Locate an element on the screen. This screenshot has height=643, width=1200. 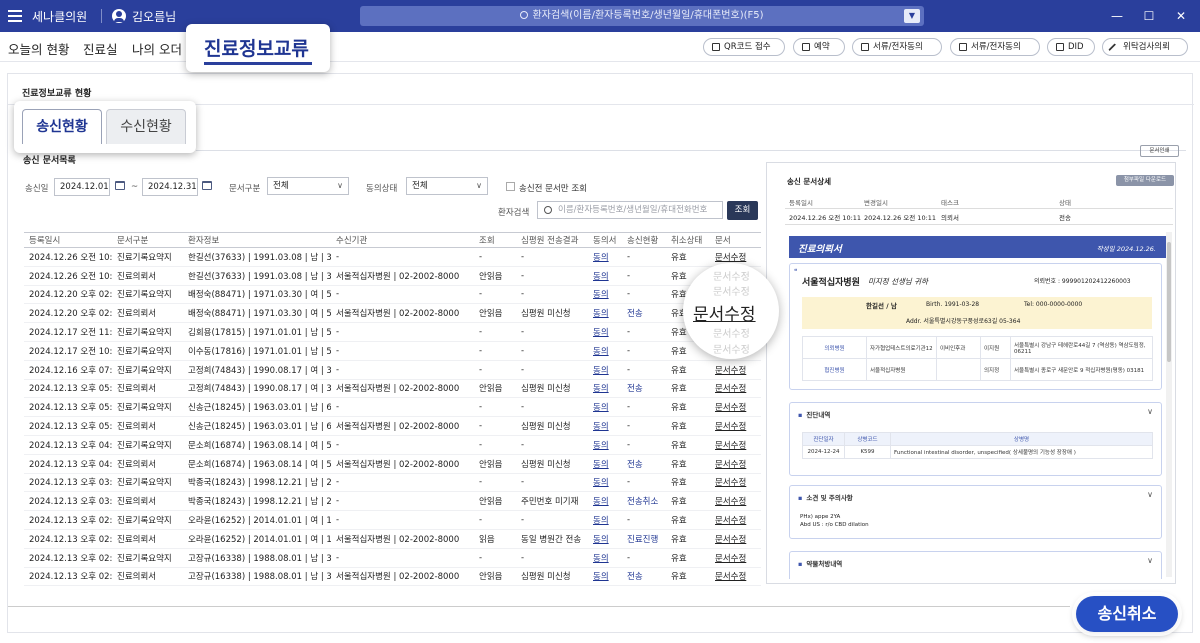
tab-send-status: 송신현황 is located at coordinates (62, 126).